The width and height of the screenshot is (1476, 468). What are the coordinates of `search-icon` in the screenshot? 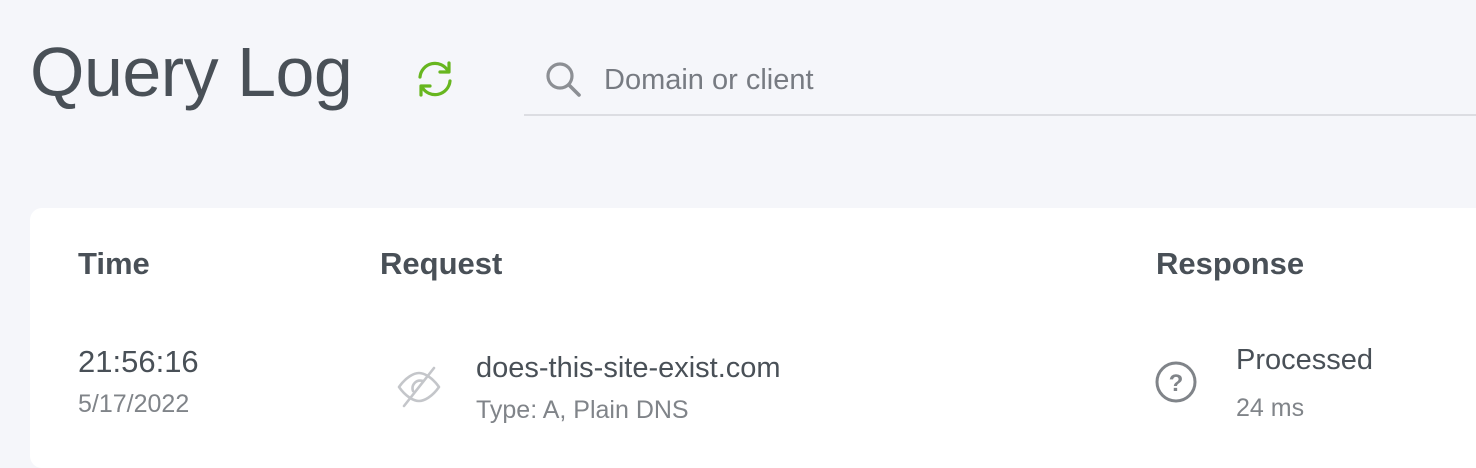 It's located at (563, 79).